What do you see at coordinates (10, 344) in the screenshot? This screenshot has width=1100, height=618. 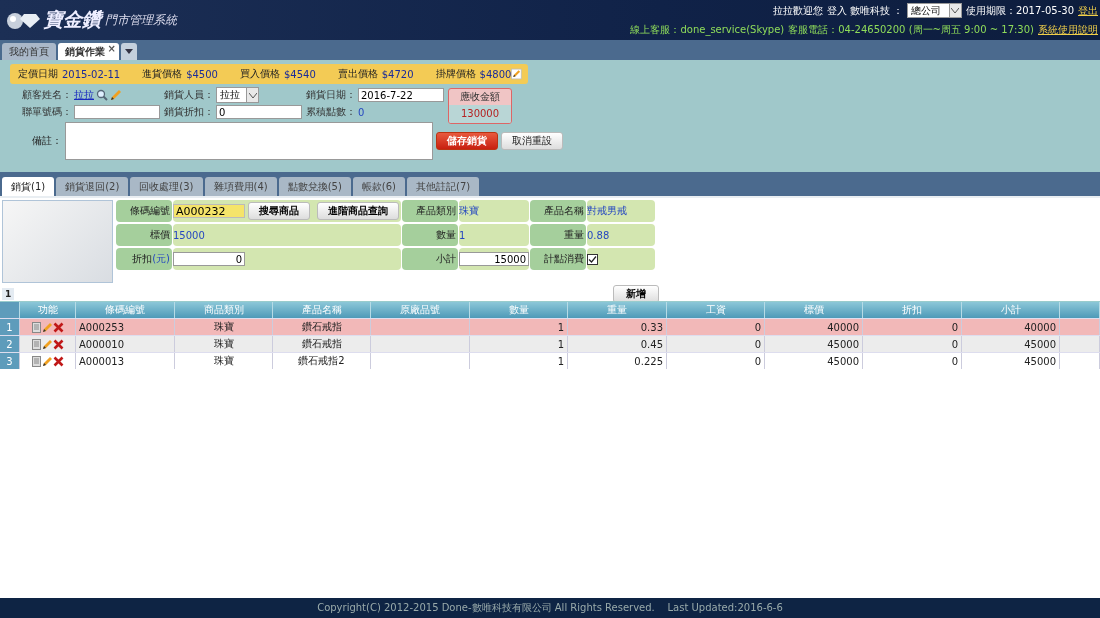 I see `row-number: 2` at bounding box center [10, 344].